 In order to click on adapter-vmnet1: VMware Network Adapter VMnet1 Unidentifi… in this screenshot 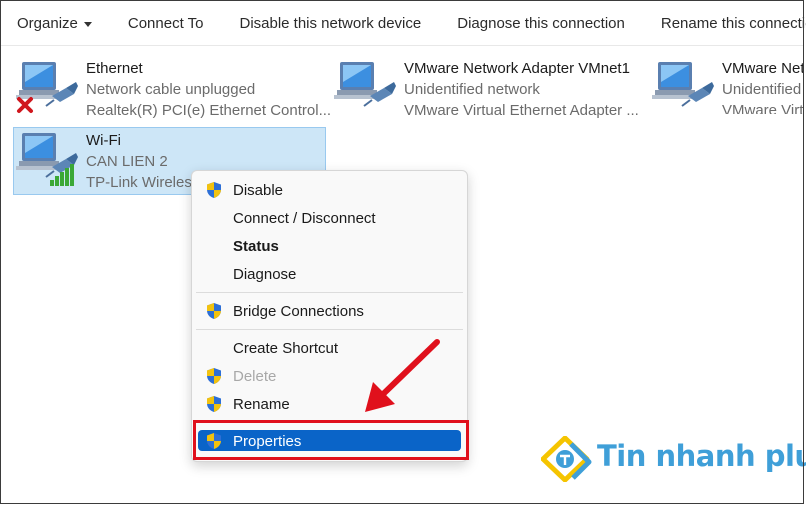, I will do `click(488, 87)`.